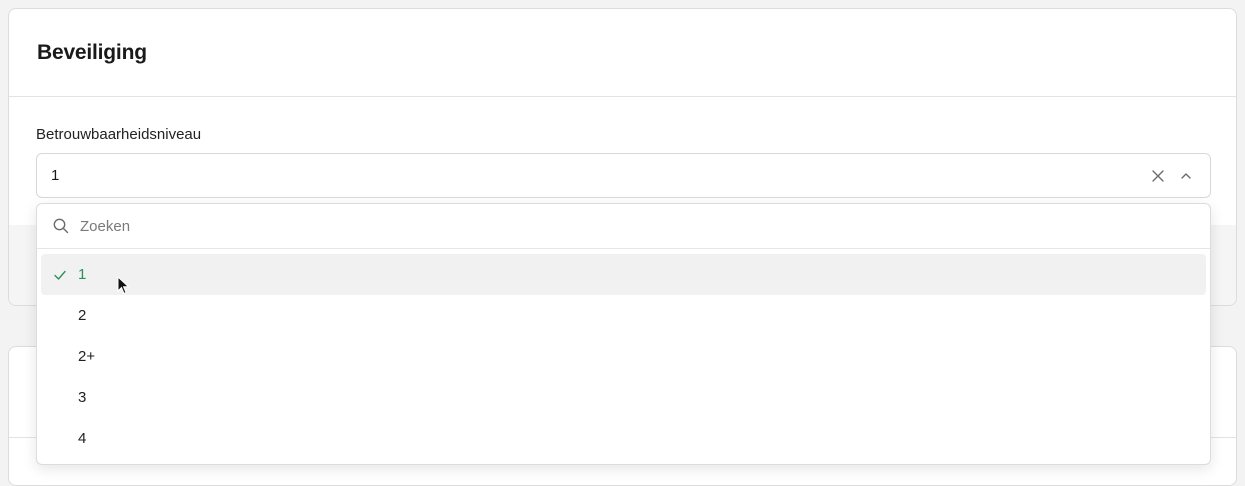  I want to click on section-title: Beveiliging, so click(92, 52).